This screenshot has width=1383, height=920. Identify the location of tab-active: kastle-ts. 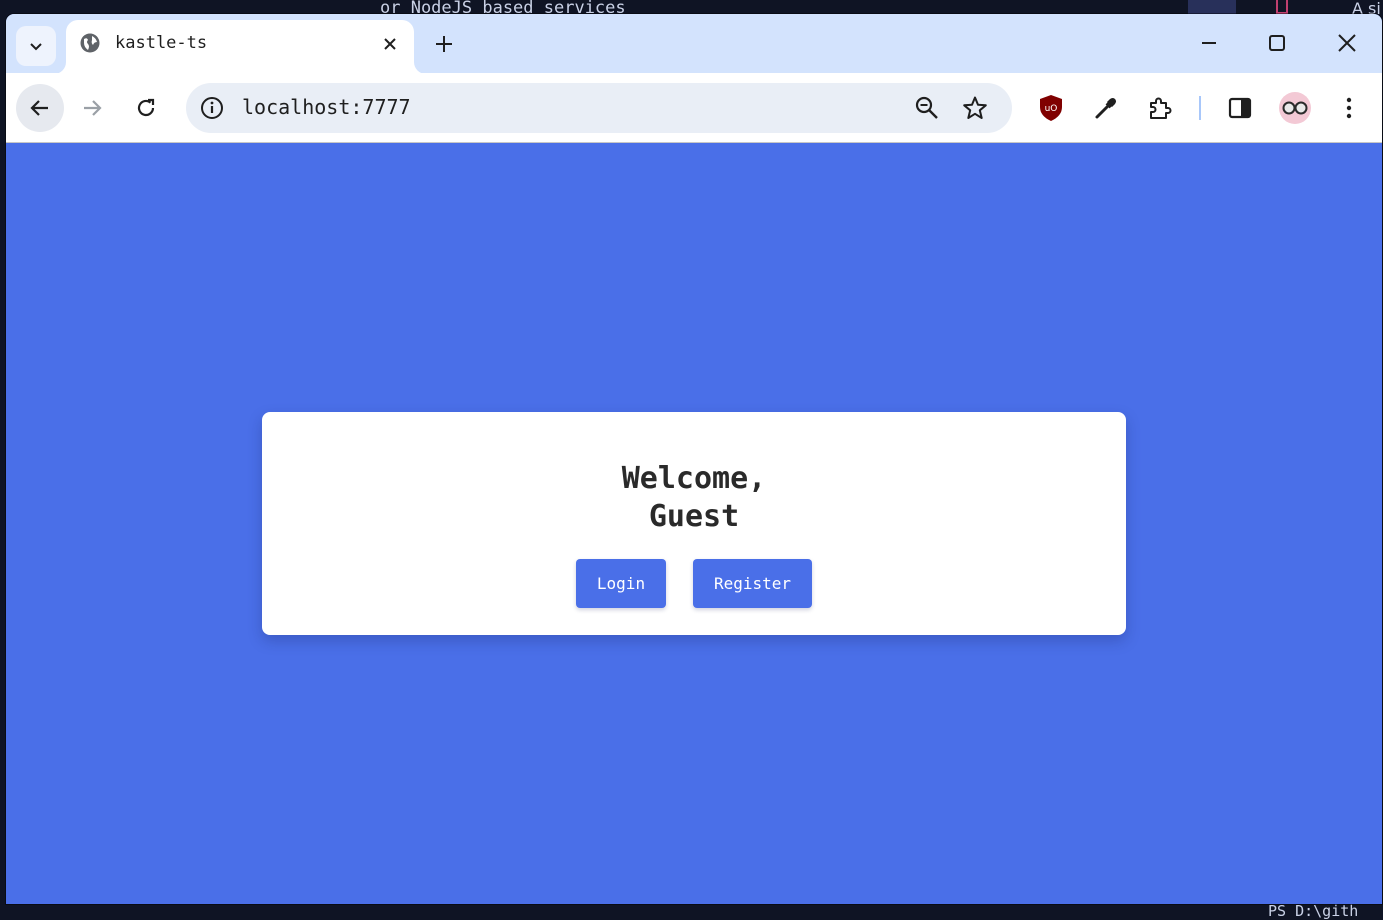
(240, 47).